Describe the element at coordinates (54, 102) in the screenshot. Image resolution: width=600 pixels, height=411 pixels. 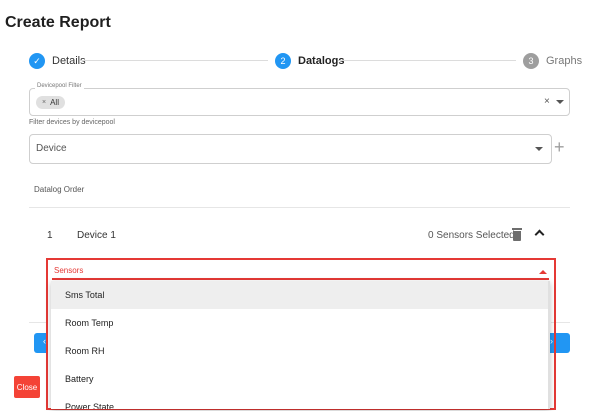
I see `chip-label: All` at that location.